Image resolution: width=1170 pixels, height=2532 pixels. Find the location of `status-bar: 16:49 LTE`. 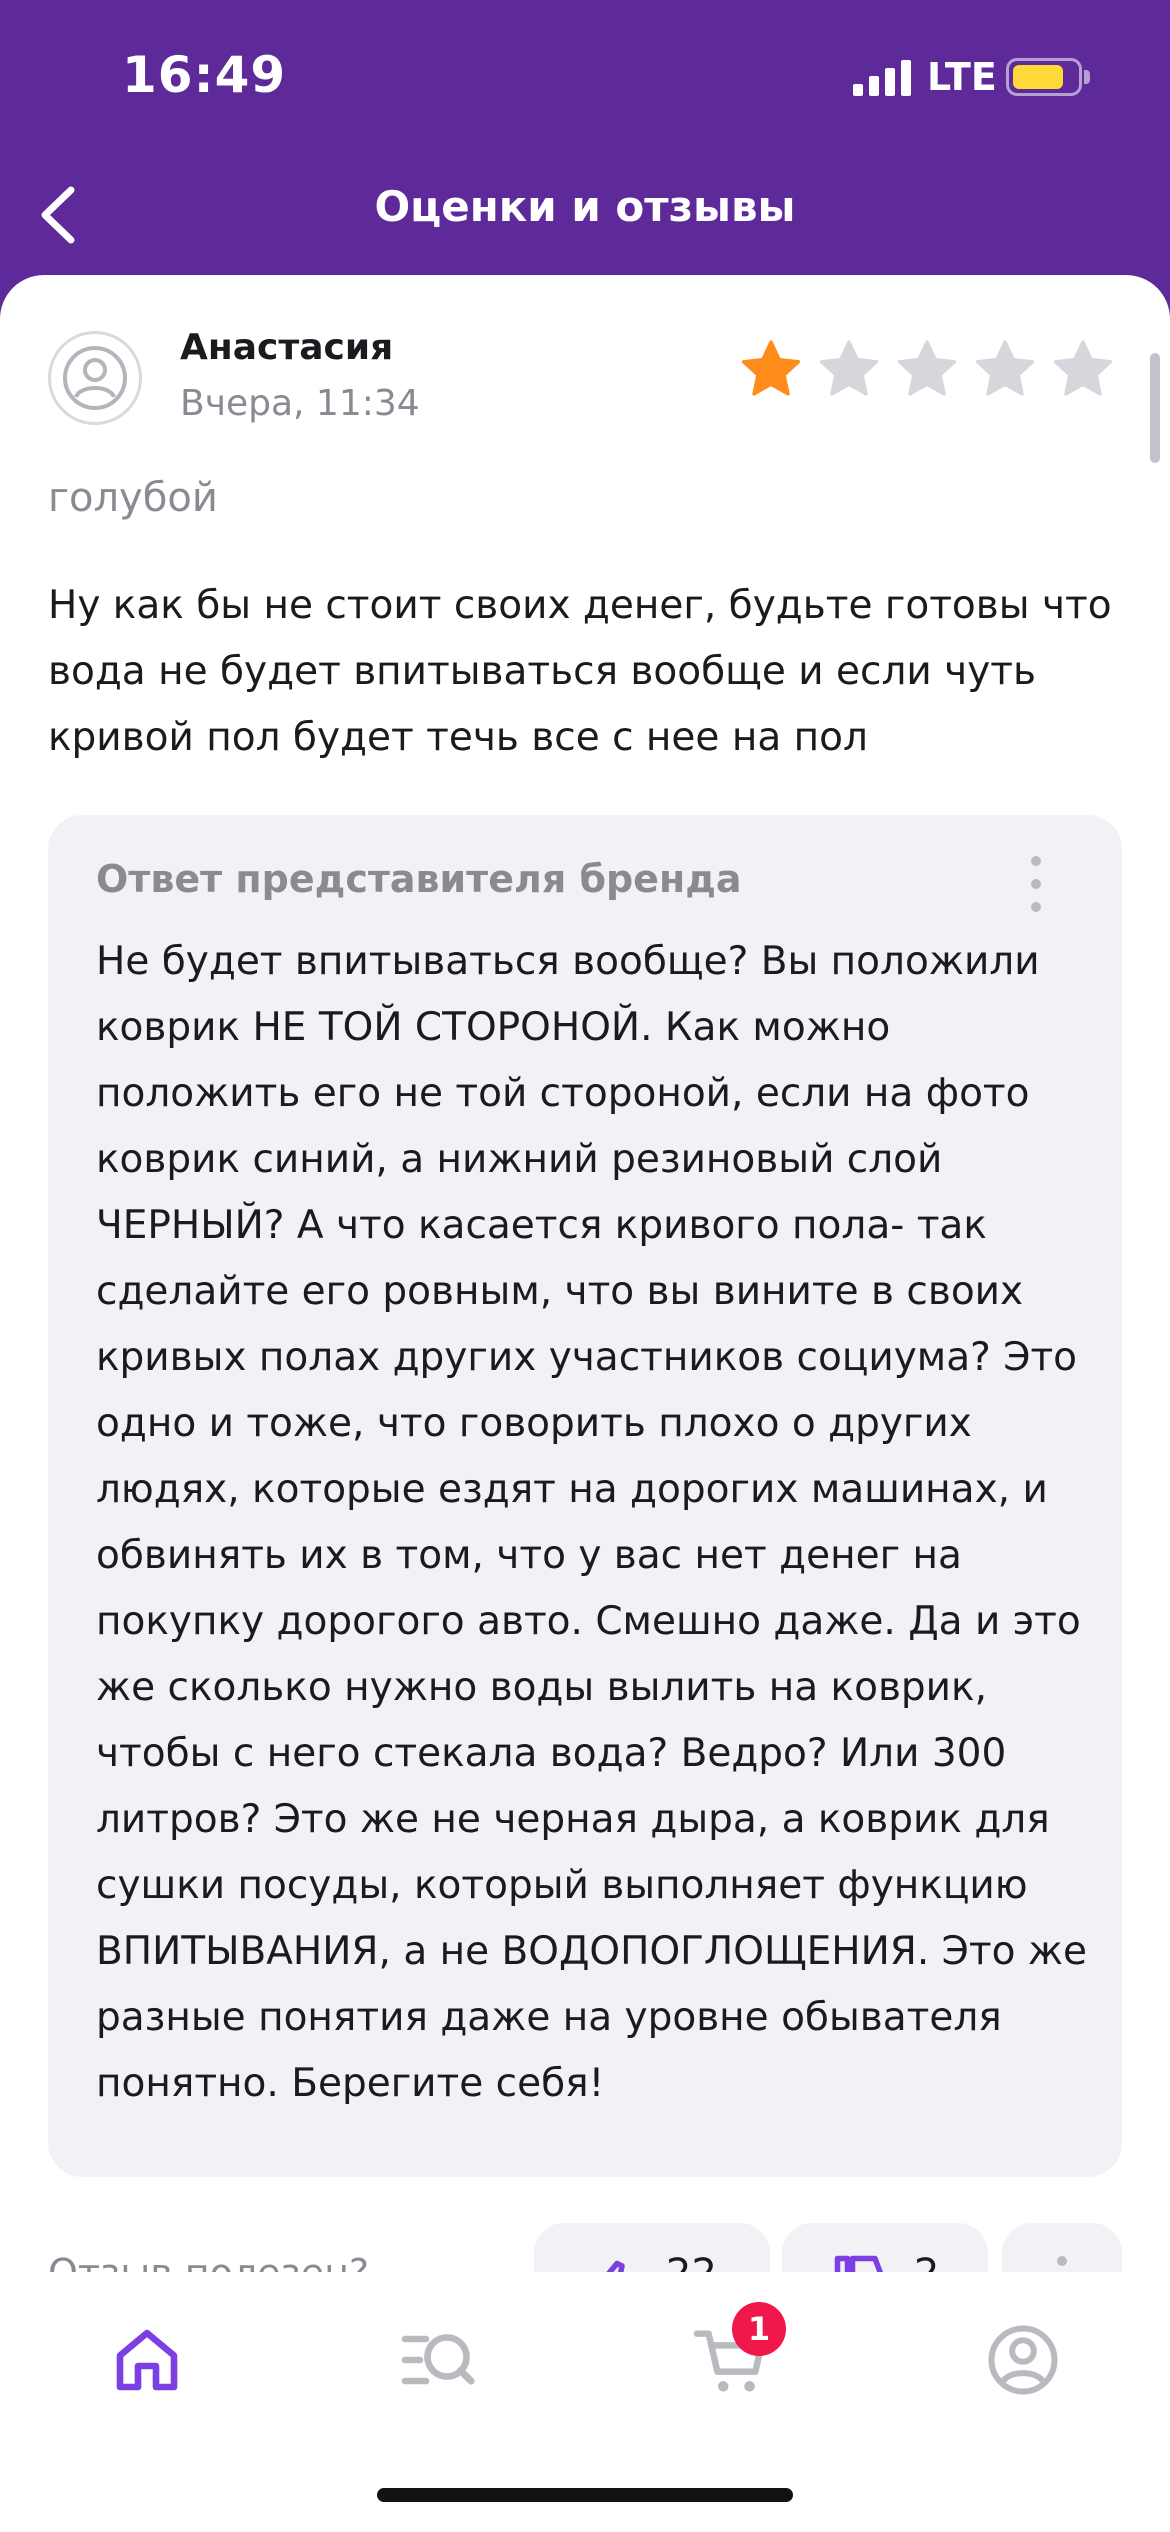

status-bar: 16:49 LTE is located at coordinates (585, 80).